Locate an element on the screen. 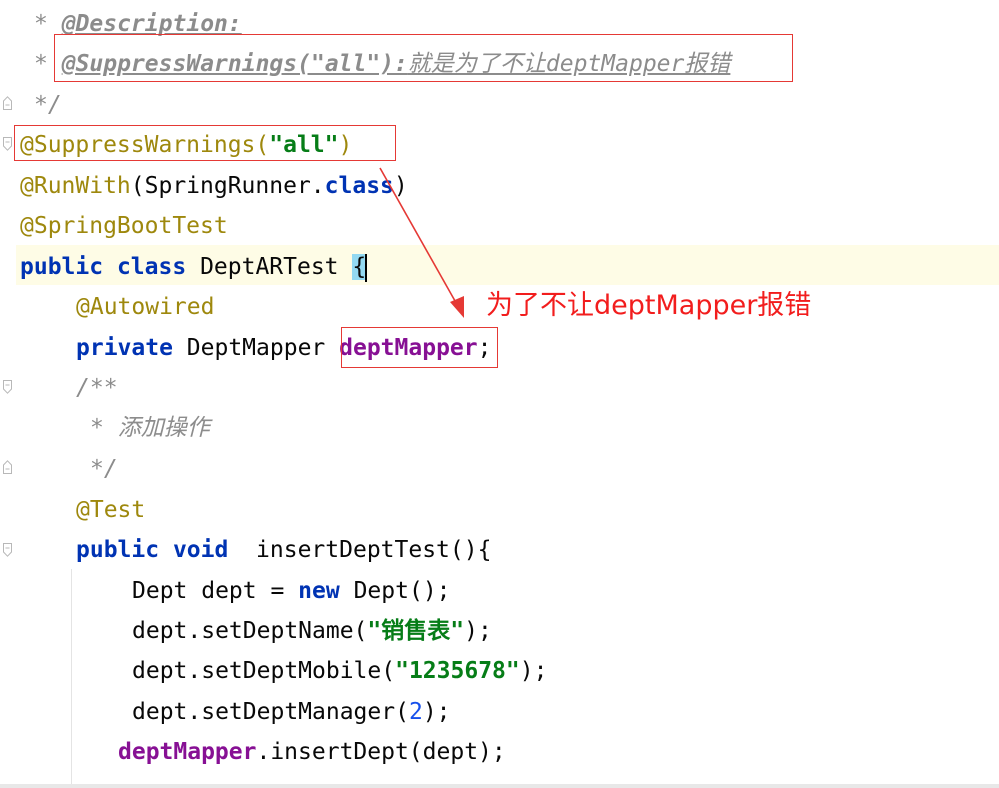  keyword: new is located at coordinates (319, 591).